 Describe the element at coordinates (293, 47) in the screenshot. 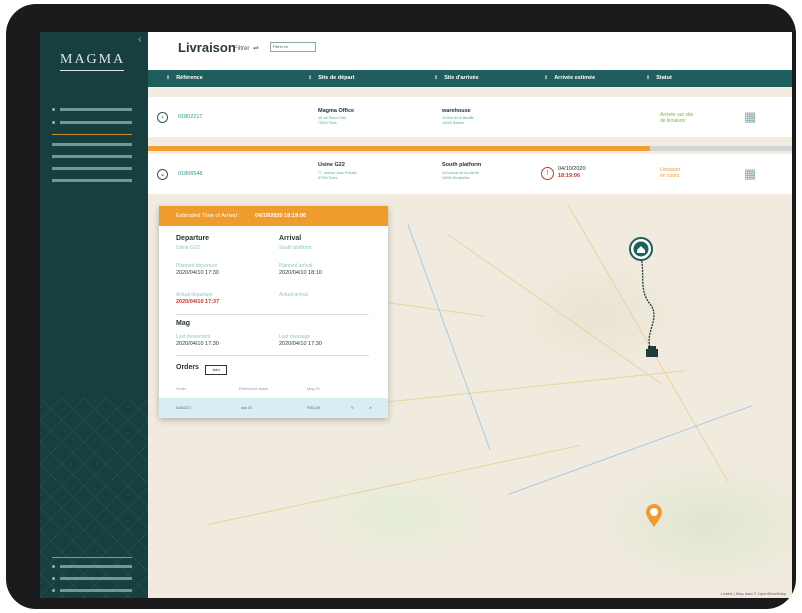

I see `filter-select: Filtrer ici` at that location.